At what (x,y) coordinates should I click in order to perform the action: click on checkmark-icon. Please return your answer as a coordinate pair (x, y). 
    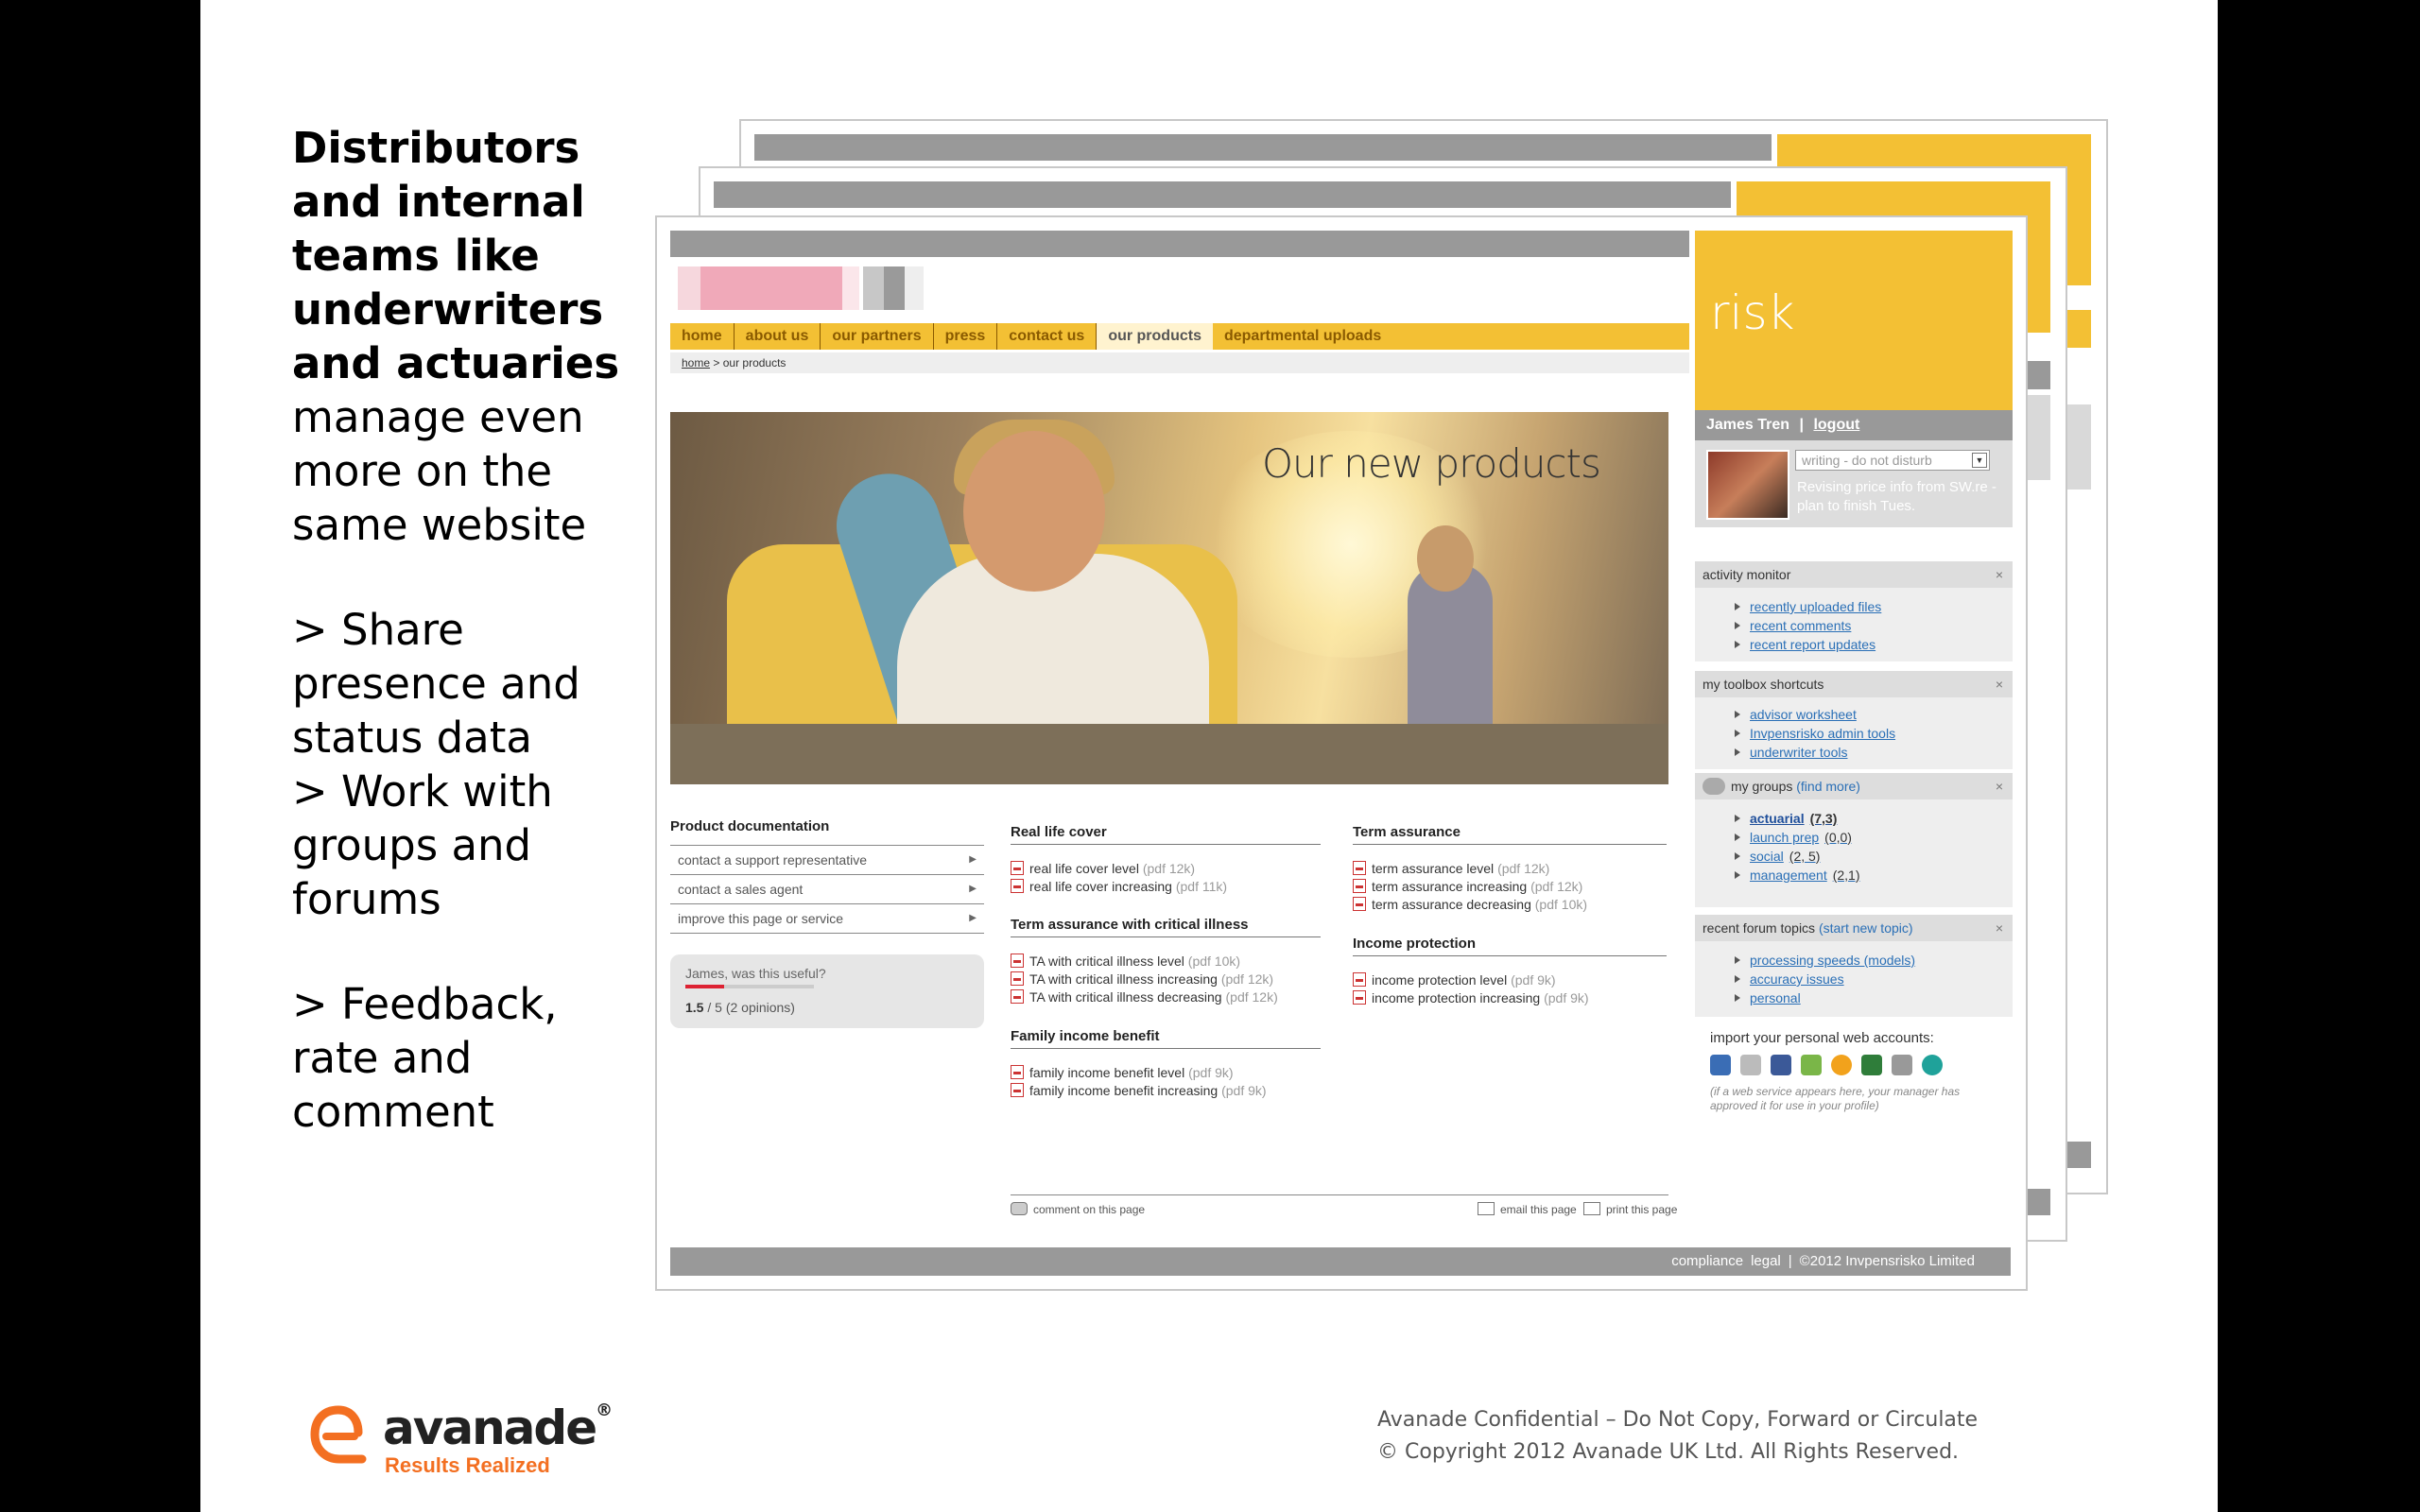
    Looking at the image, I should click on (1811, 1065).